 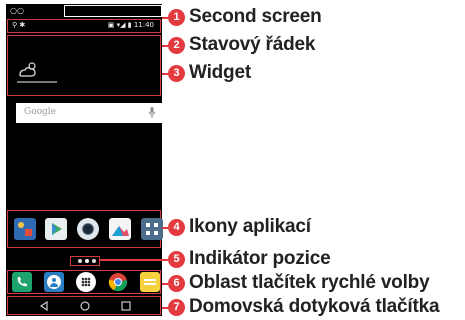 What do you see at coordinates (28, 70) in the screenshot?
I see `weather-cloud-icon` at bounding box center [28, 70].